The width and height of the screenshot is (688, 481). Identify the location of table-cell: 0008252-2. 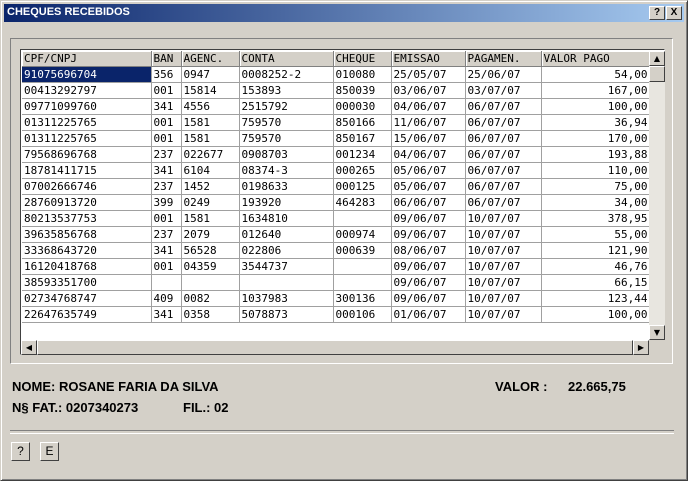
(286, 74).